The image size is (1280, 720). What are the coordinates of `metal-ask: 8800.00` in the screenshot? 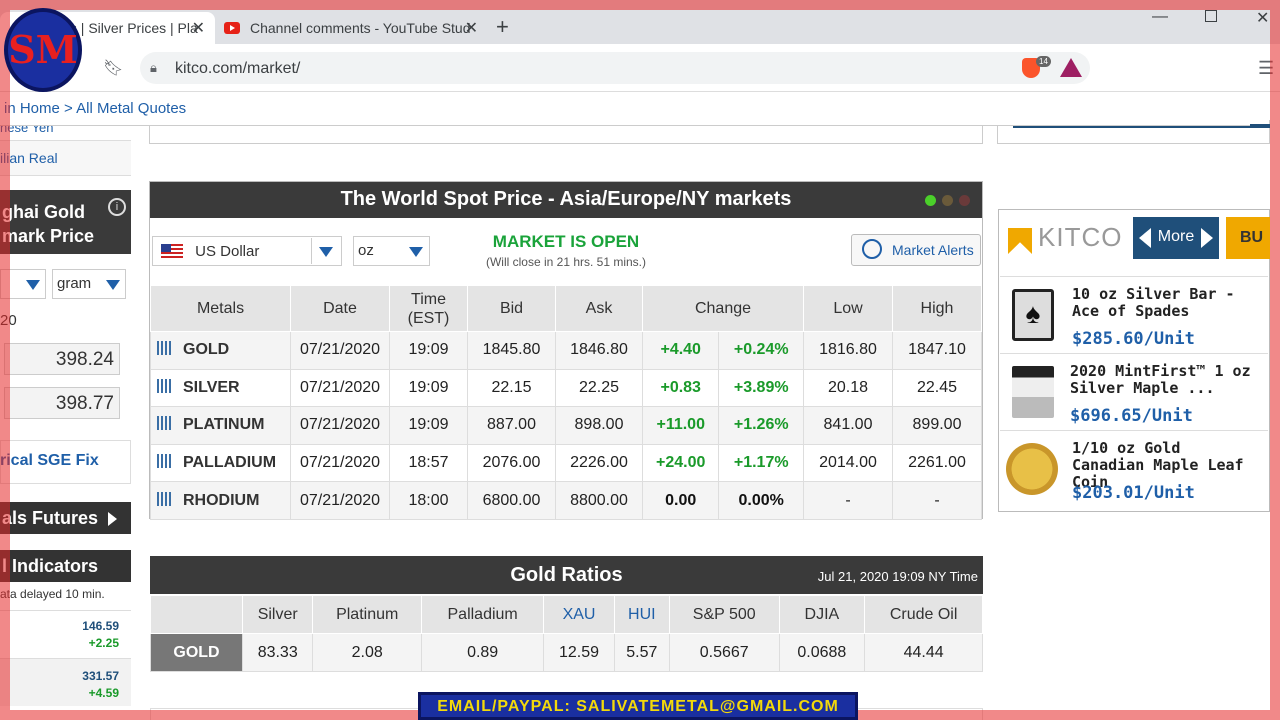 It's located at (599, 500).